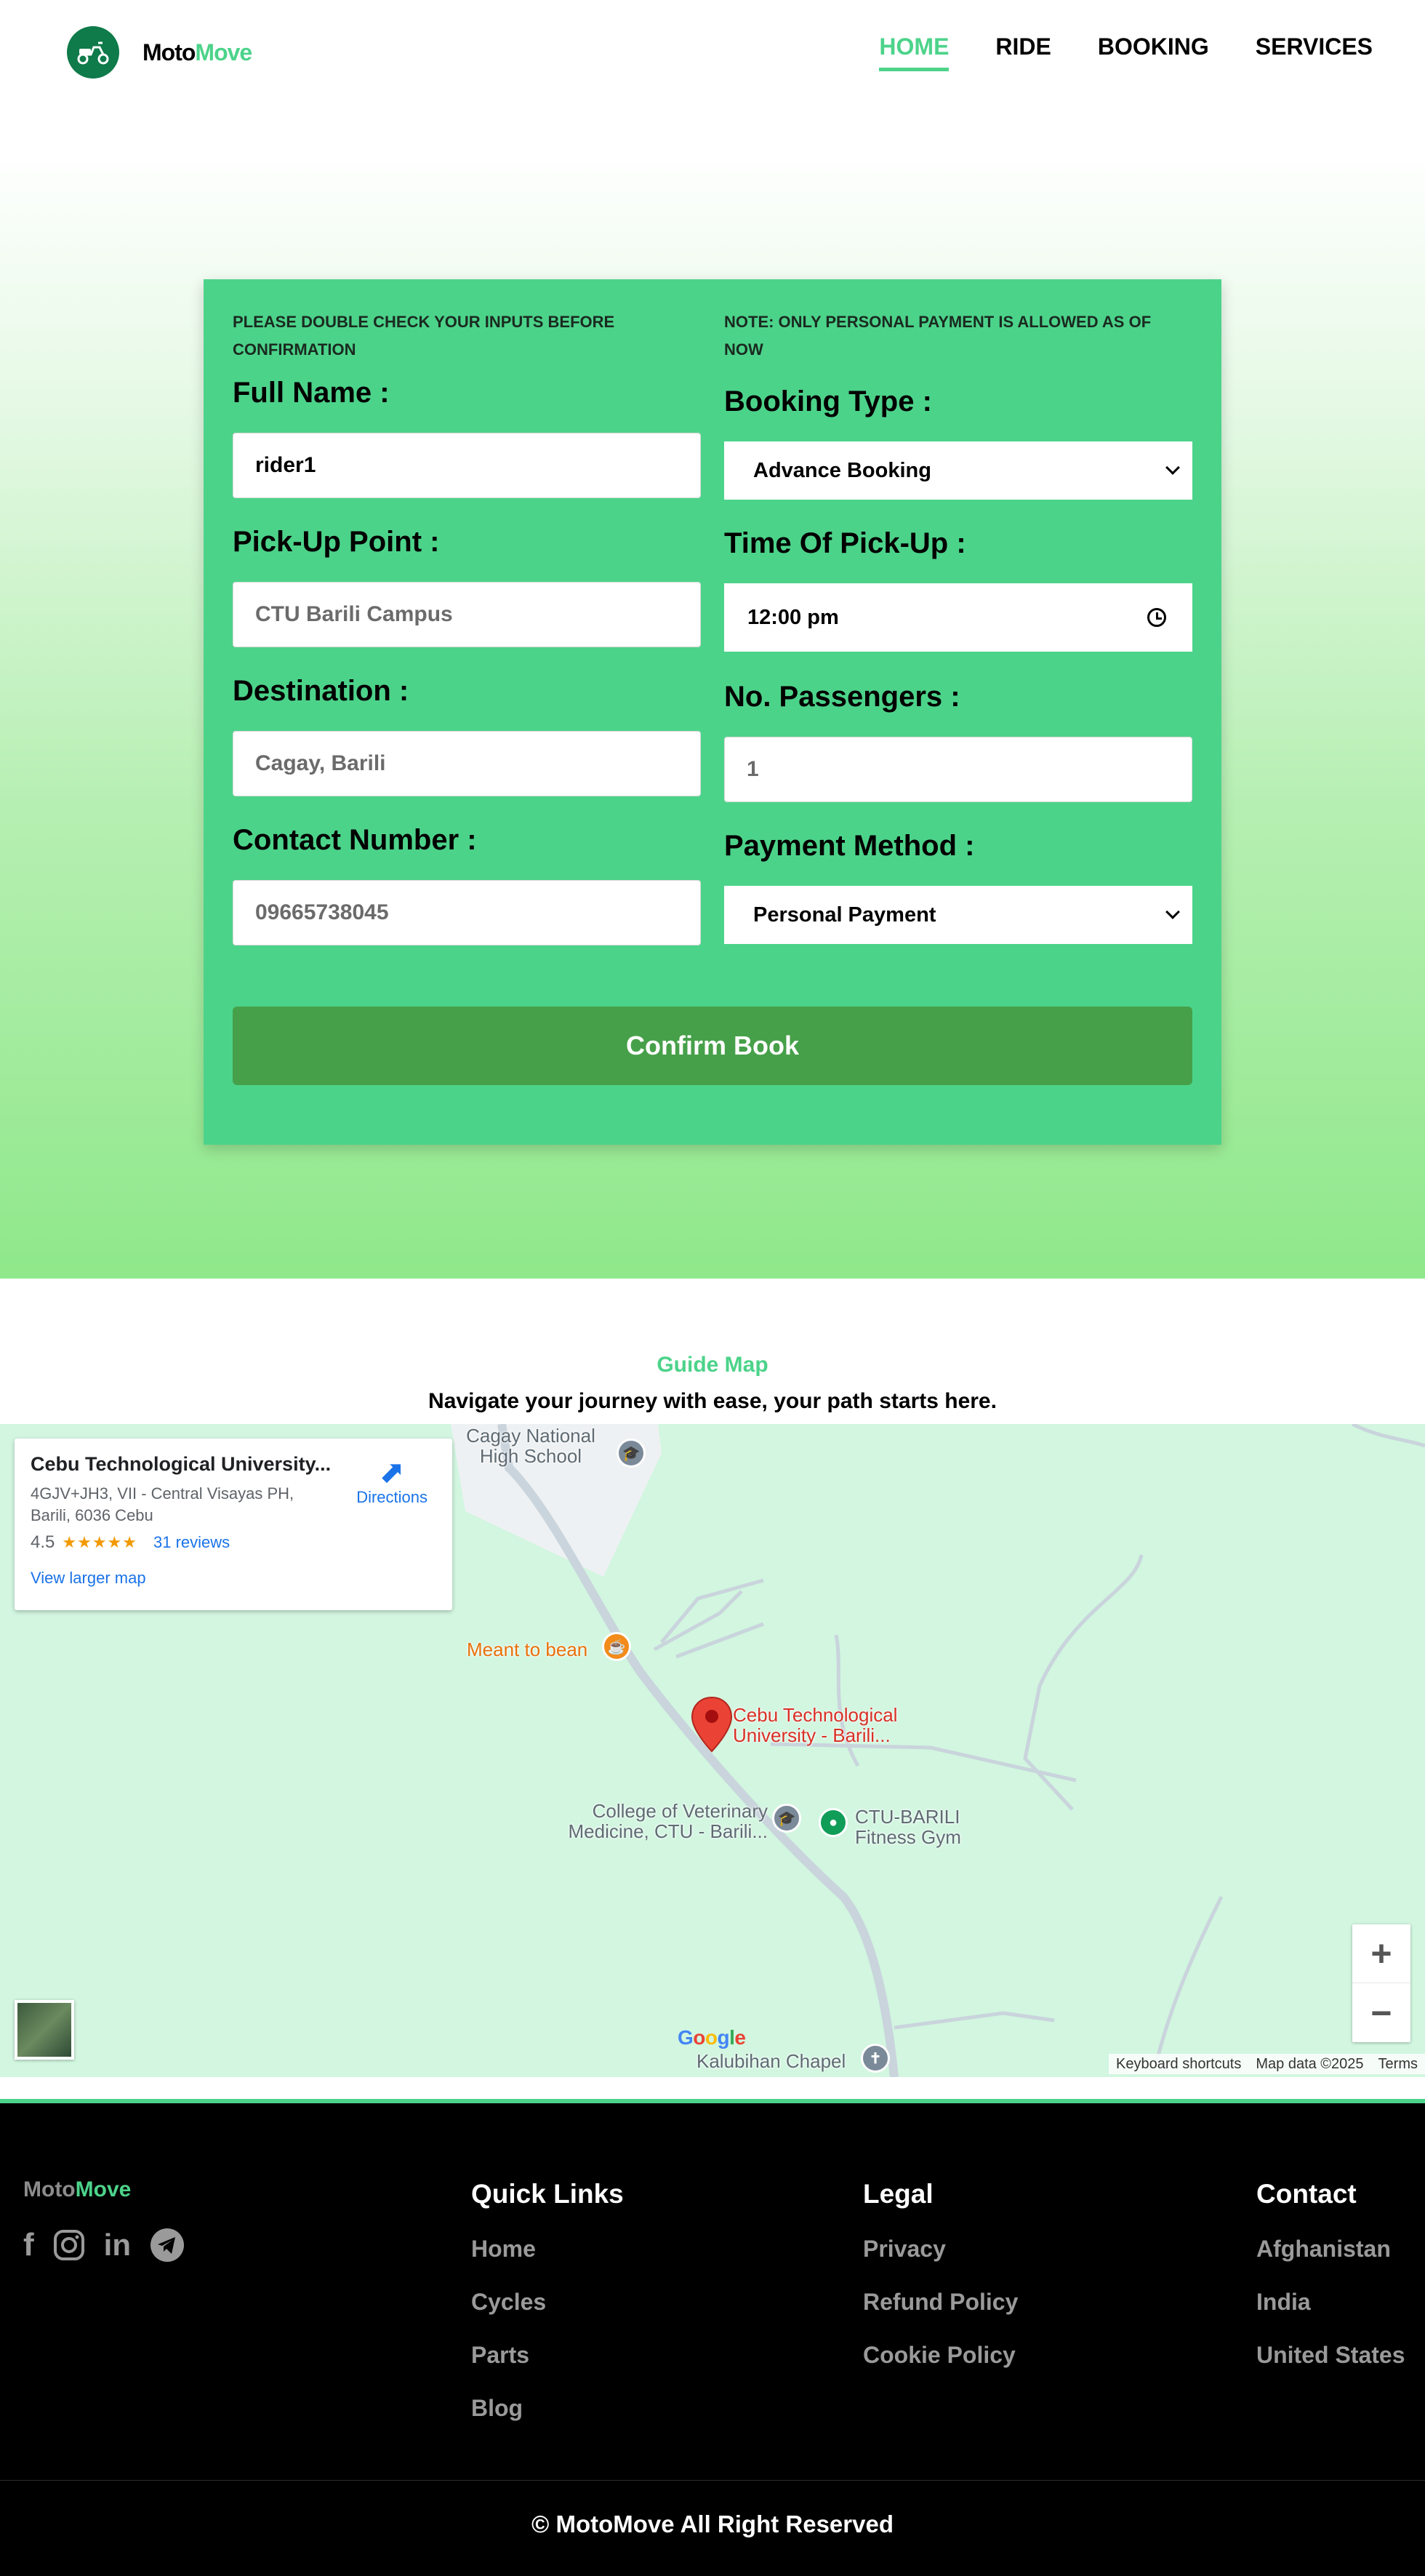  What do you see at coordinates (1330, 2249) in the screenshot?
I see `footer-contact-afghanistan: Afghanistan` at bounding box center [1330, 2249].